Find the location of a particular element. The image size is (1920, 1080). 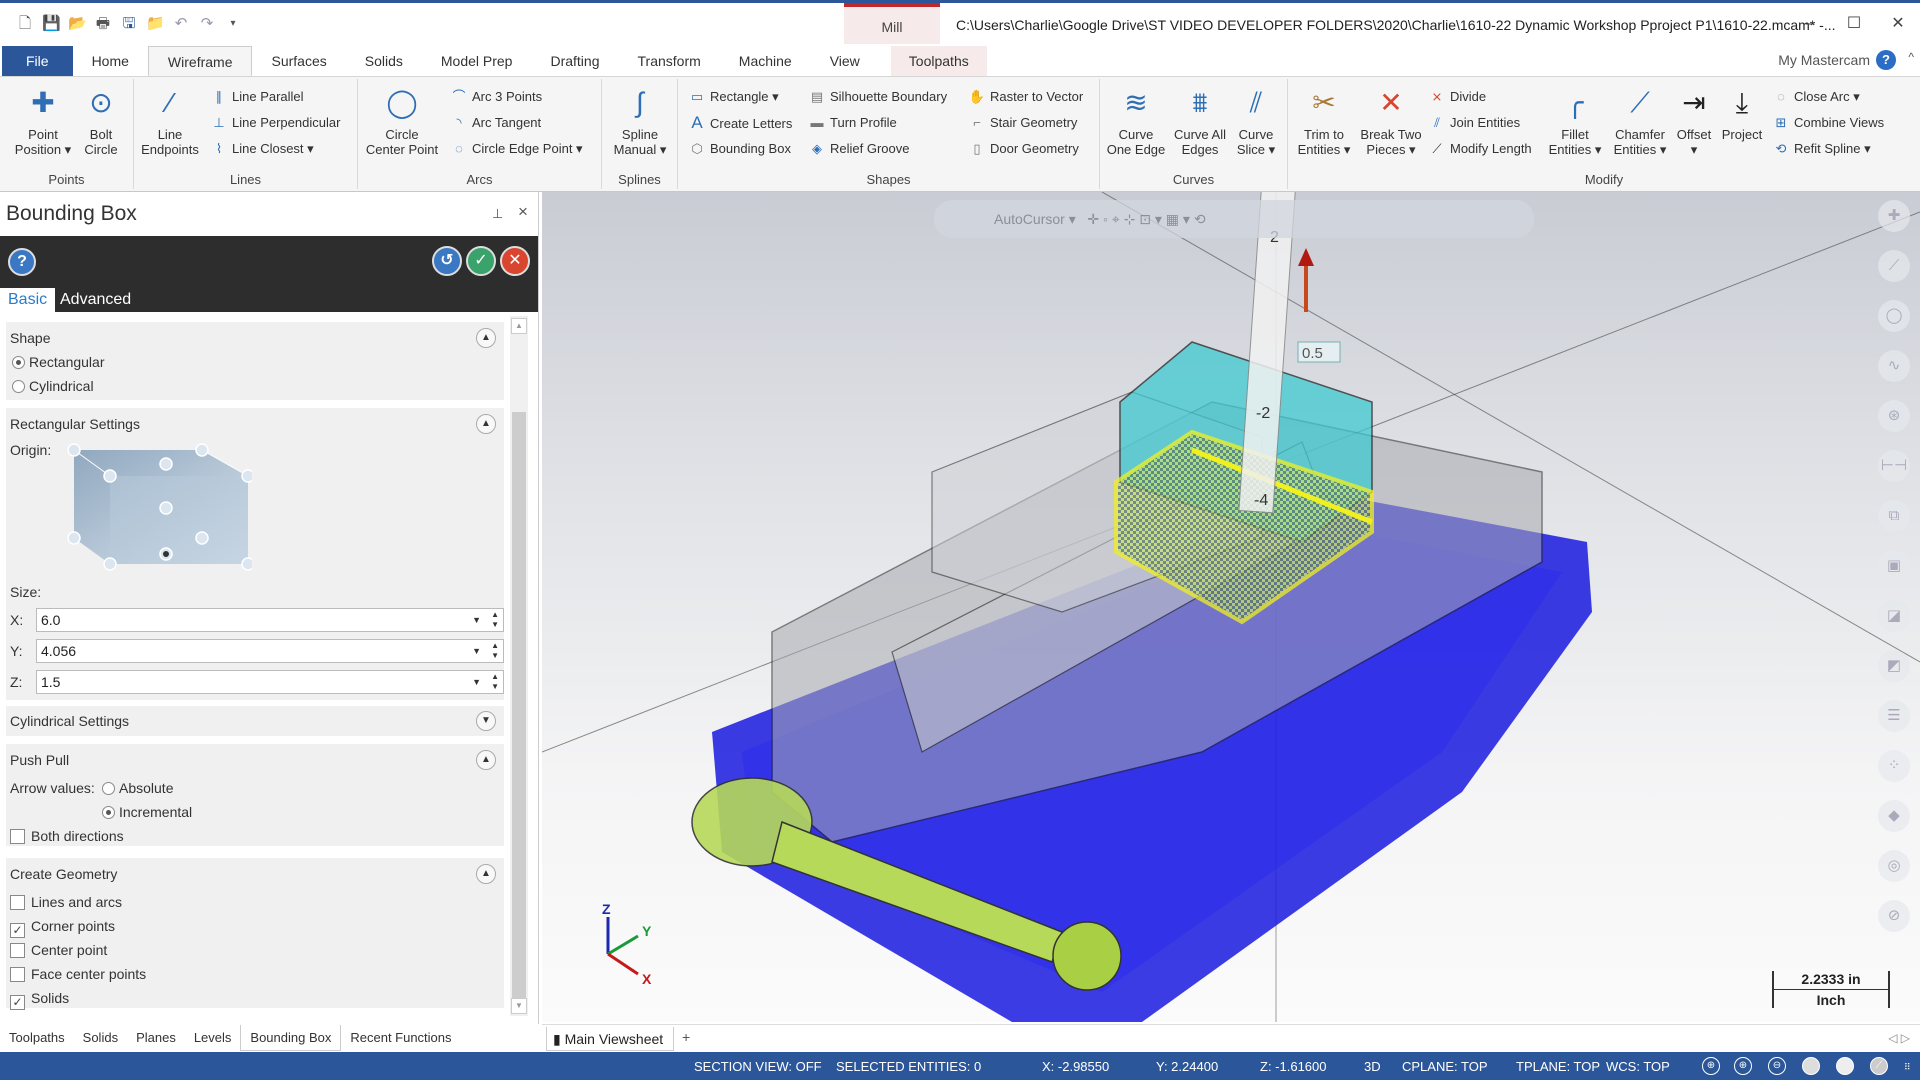

scroll-down-icon: ▼ is located at coordinates (519, 1006).